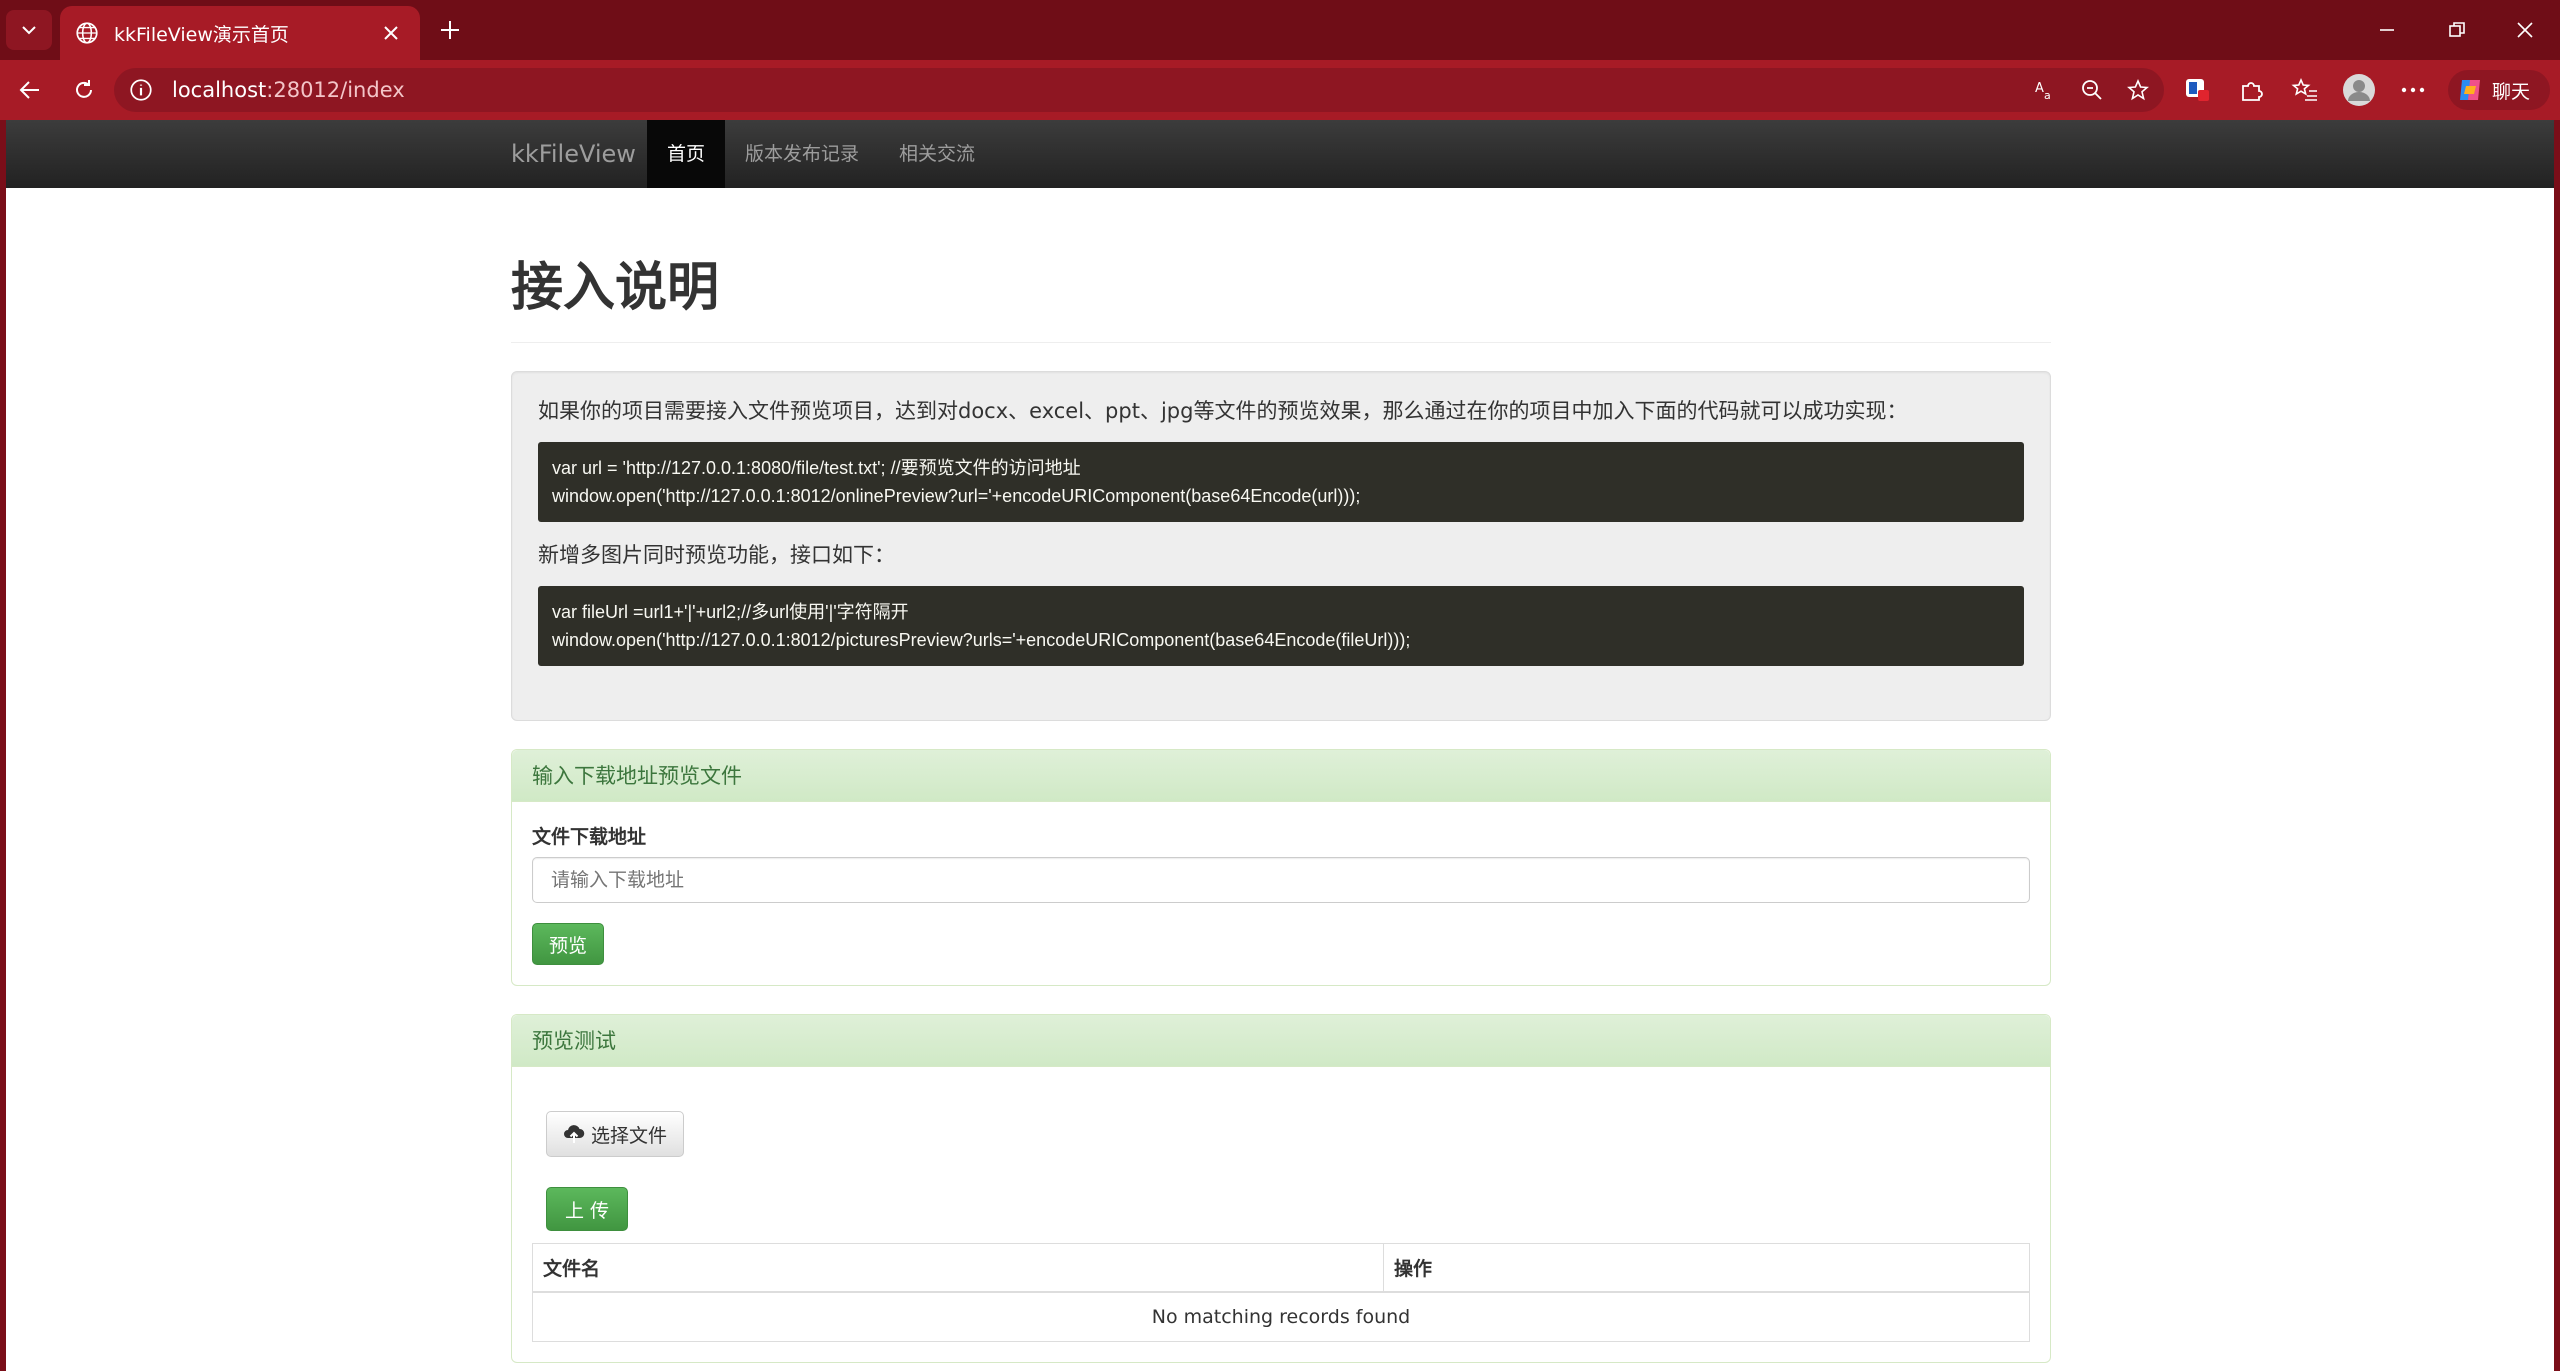 This screenshot has width=2560, height=1371. What do you see at coordinates (219, 90) in the screenshot?
I see `url-host: localhost` at bounding box center [219, 90].